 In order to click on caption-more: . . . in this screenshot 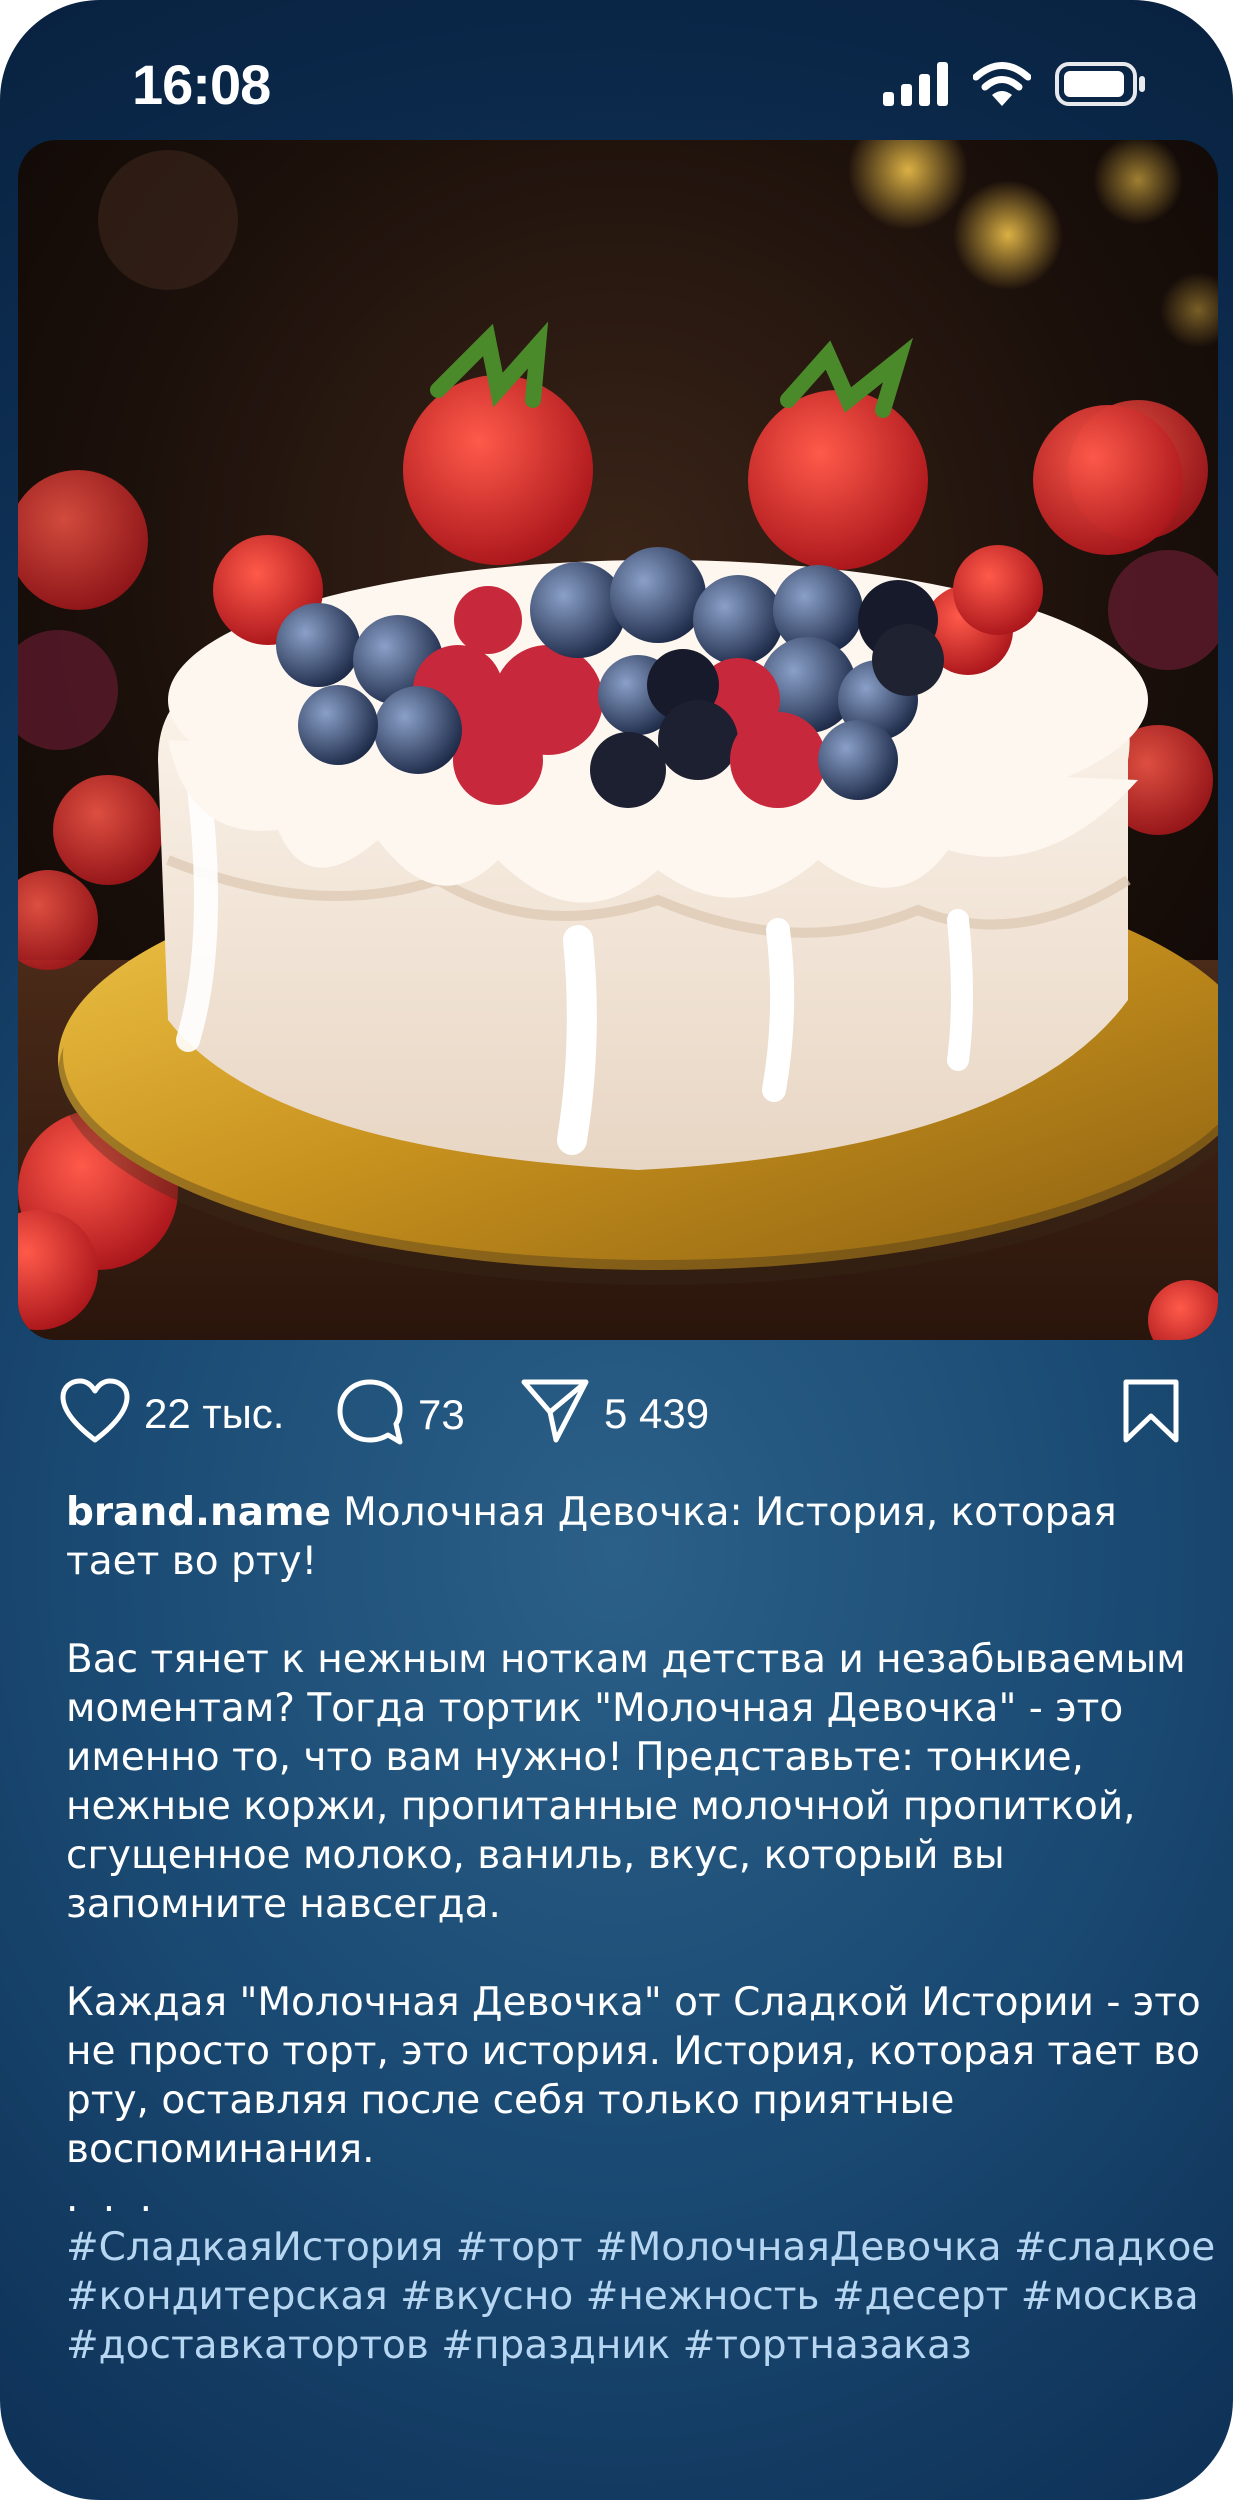, I will do `click(641, 2198)`.